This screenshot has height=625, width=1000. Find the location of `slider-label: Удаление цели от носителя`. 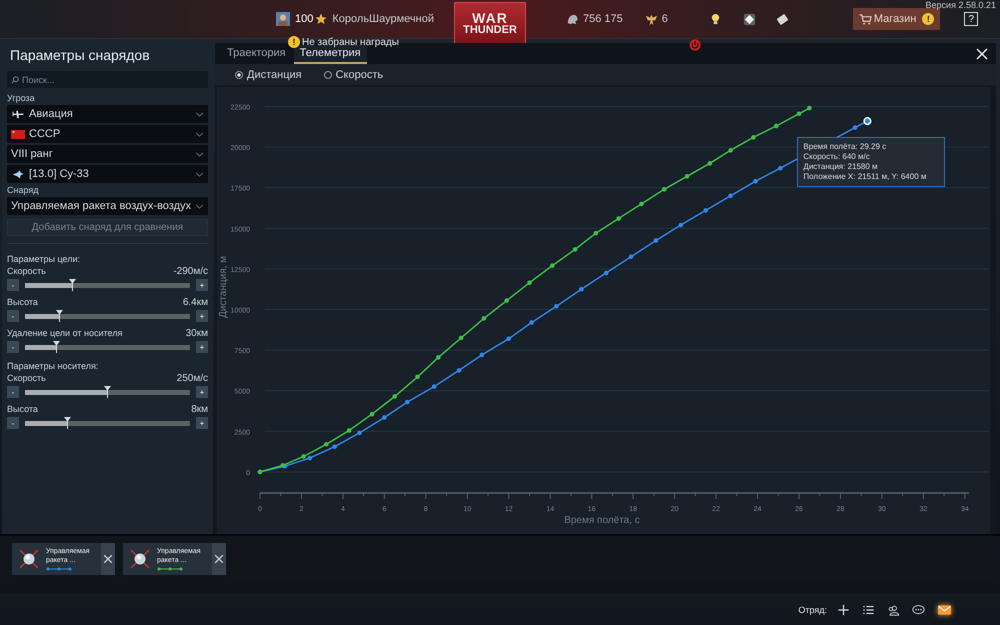

slider-label: Удаление цели от носителя is located at coordinates (64, 333).